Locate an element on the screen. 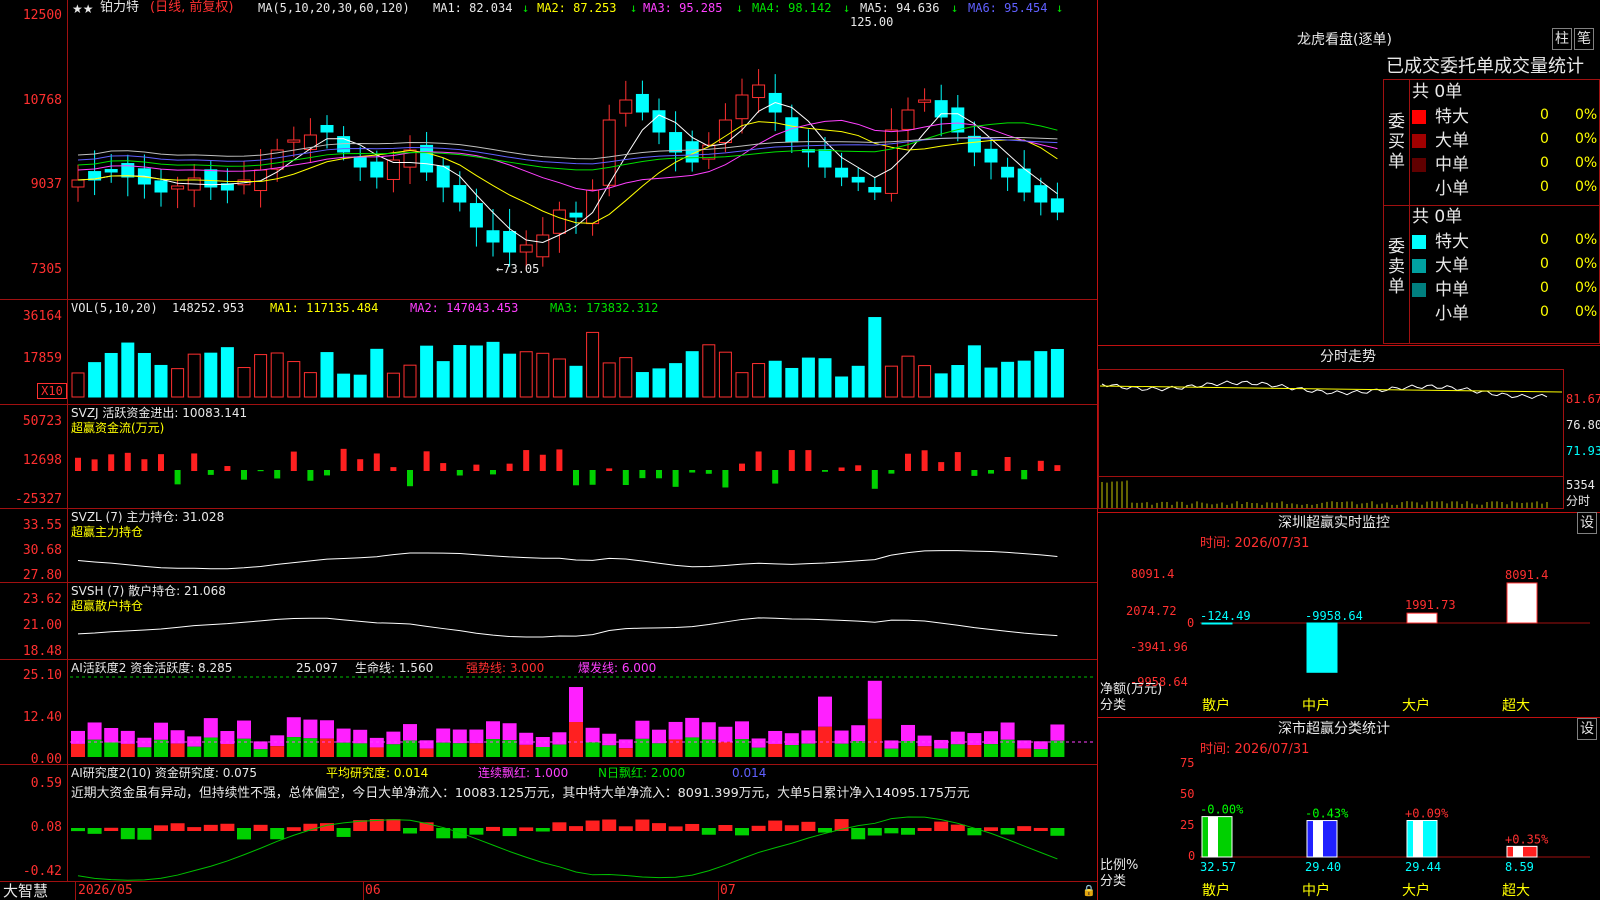  monitor-cat: 大户 is located at coordinates (1416, 706).